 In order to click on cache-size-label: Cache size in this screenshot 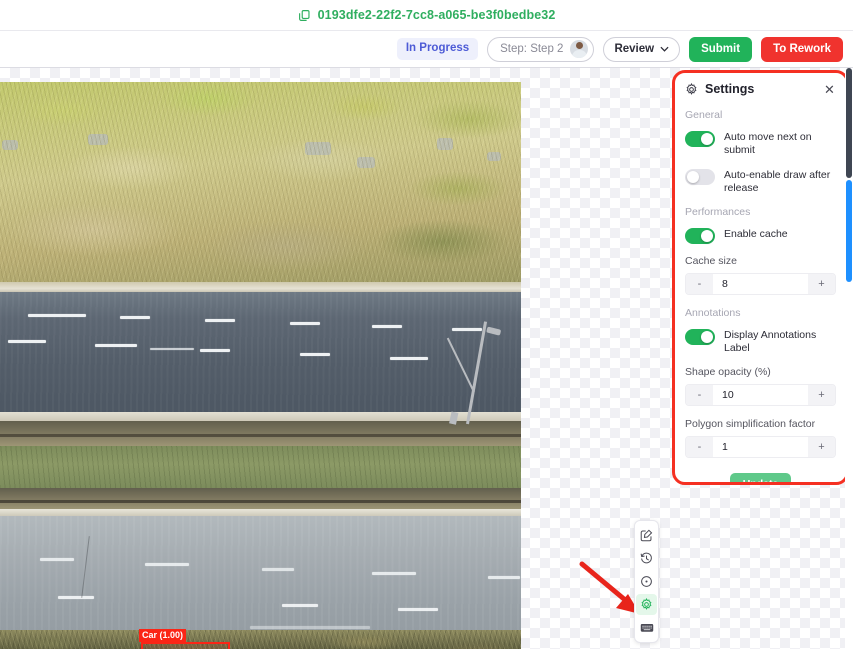, I will do `click(711, 261)`.